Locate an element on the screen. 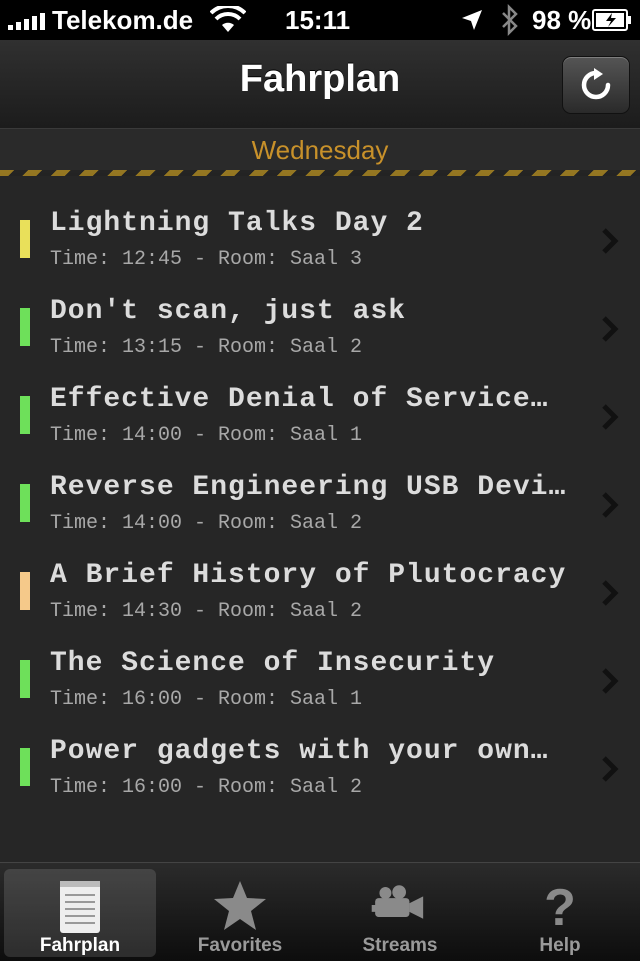  tab-favorites: Favorites is located at coordinates (240, 913).